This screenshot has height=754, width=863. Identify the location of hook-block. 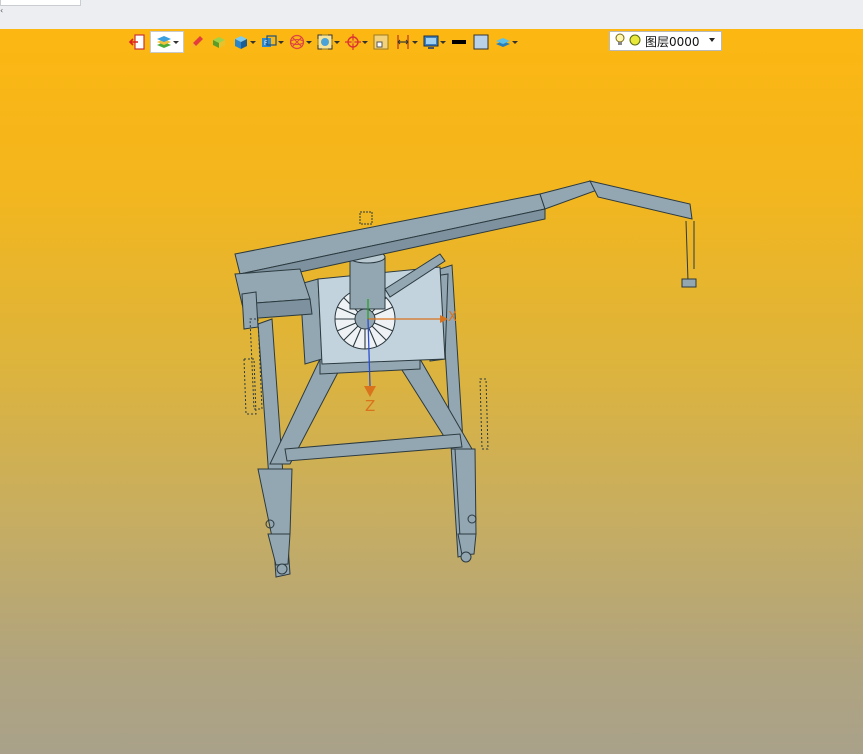
(689, 283).